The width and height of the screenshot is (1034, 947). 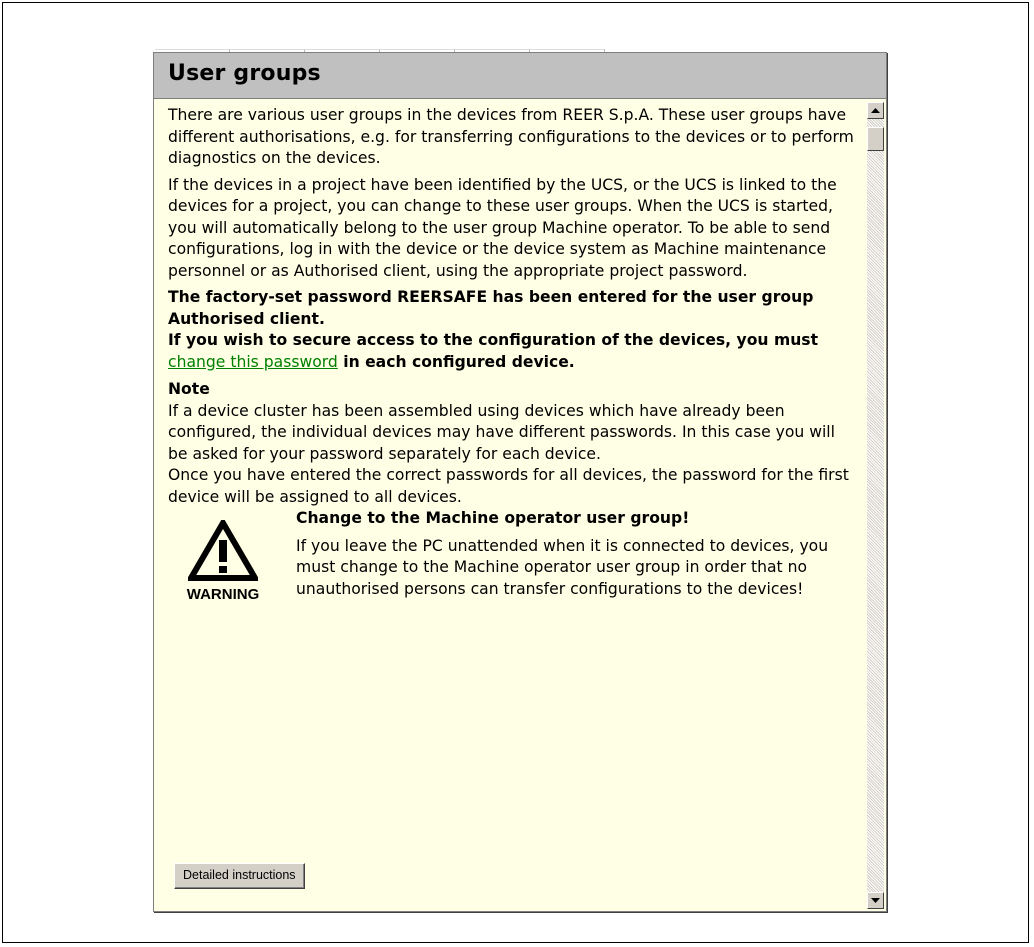 What do you see at coordinates (189, 389) in the screenshot?
I see `note-heading: Note` at bounding box center [189, 389].